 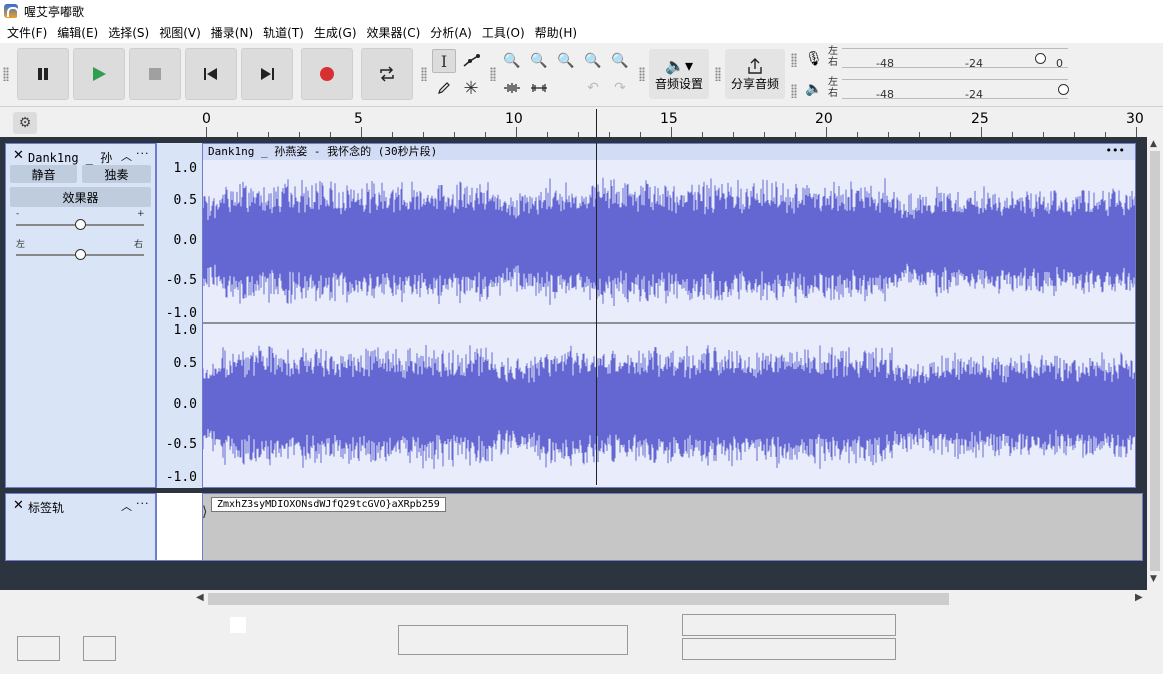 What do you see at coordinates (503, 32) in the screenshot?
I see `menu-tools: 工具(O)` at bounding box center [503, 32].